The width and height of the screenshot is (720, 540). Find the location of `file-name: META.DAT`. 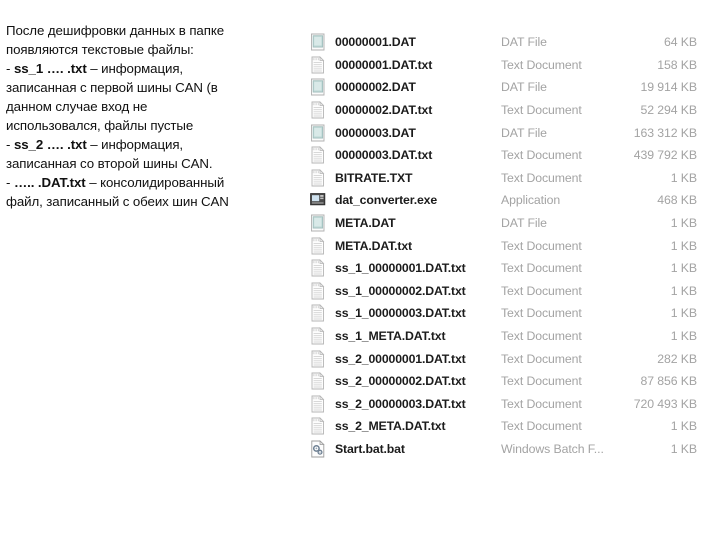

file-name: META.DAT is located at coordinates (365, 223).